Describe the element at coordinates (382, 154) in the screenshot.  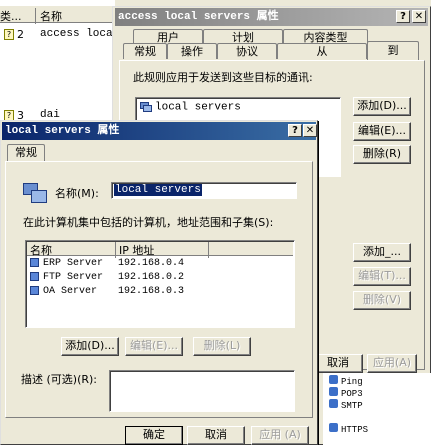
I see `delete-destination-button: 删除(R)` at that location.